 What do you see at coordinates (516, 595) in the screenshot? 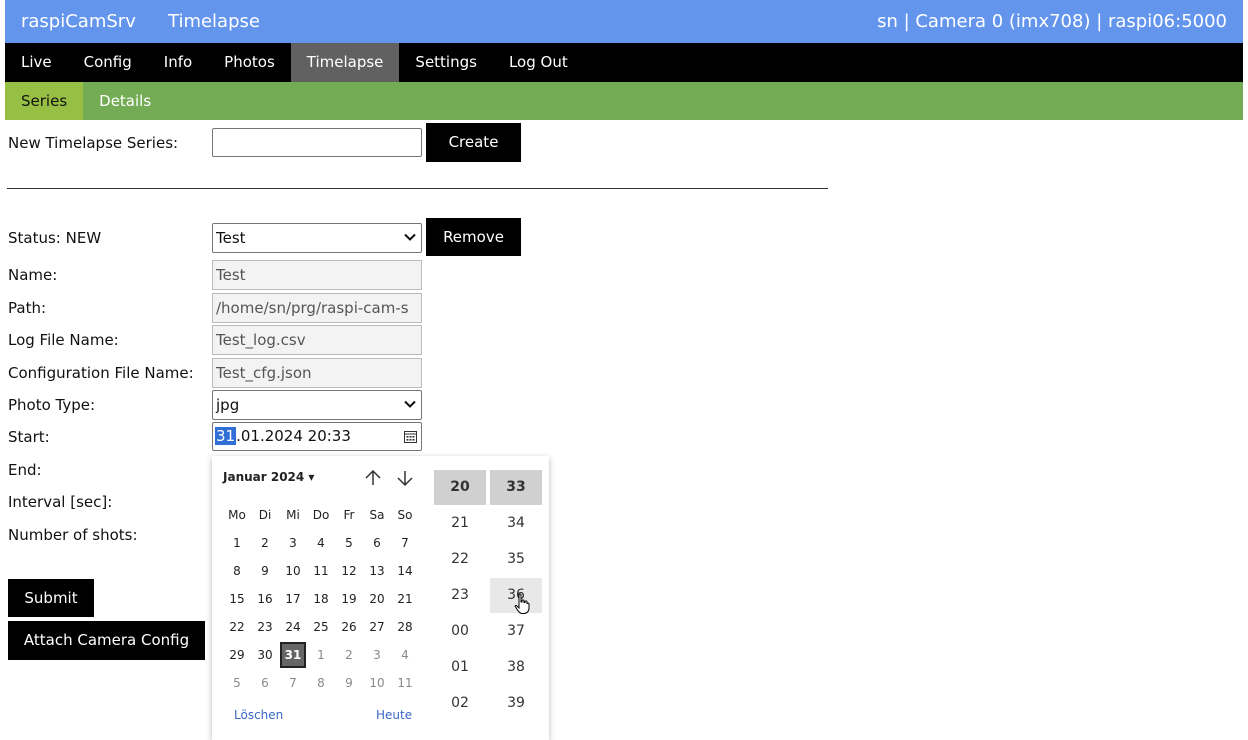
I see `minute-option: 36` at bounding box center [516, 595].